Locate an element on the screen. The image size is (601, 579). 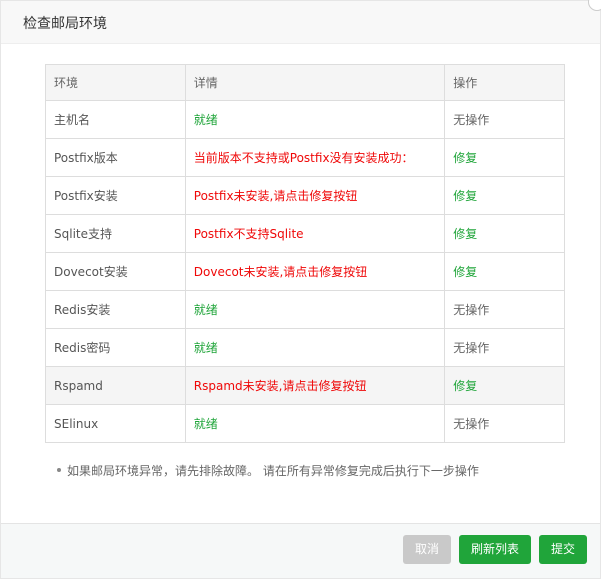
submit-button: 提交 is located at coordinates (563, 549).